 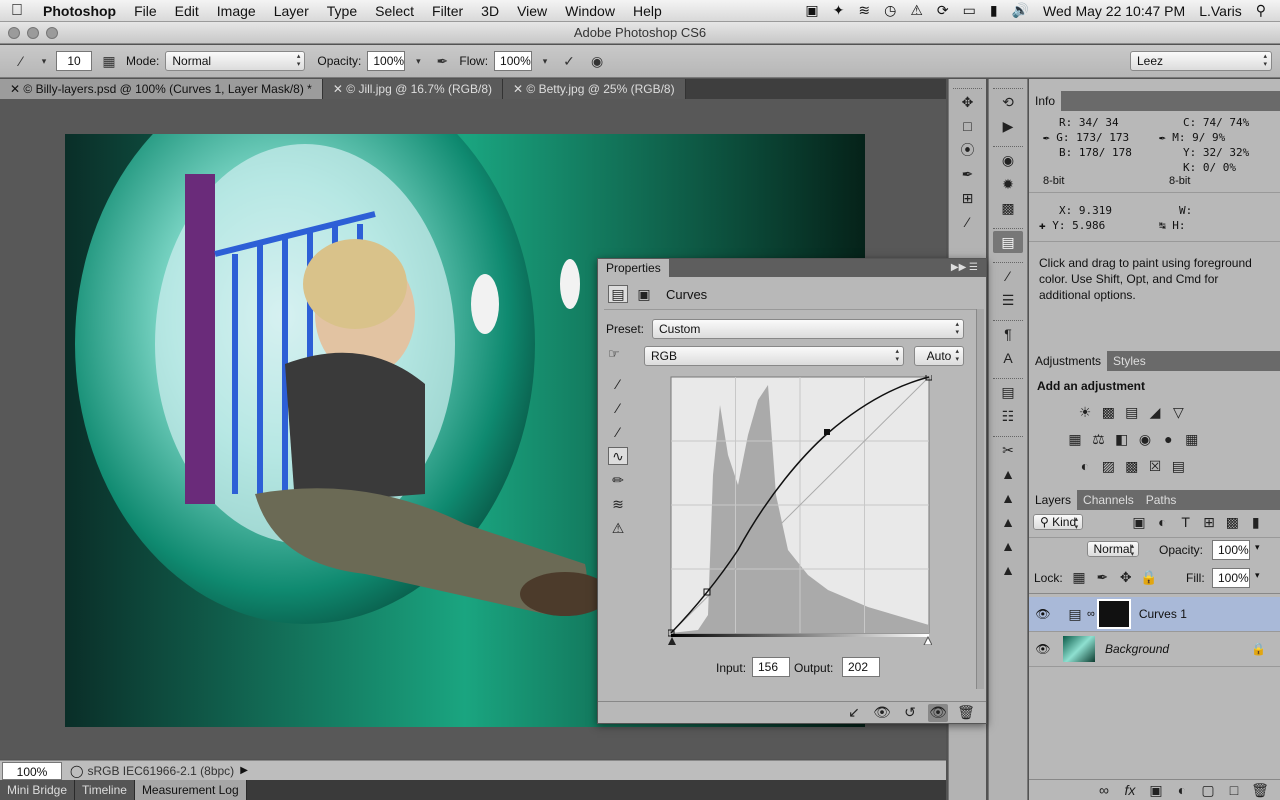 I want to click on layer-row-background: 👁 Background 🔒, so click(x=1154, y=649).